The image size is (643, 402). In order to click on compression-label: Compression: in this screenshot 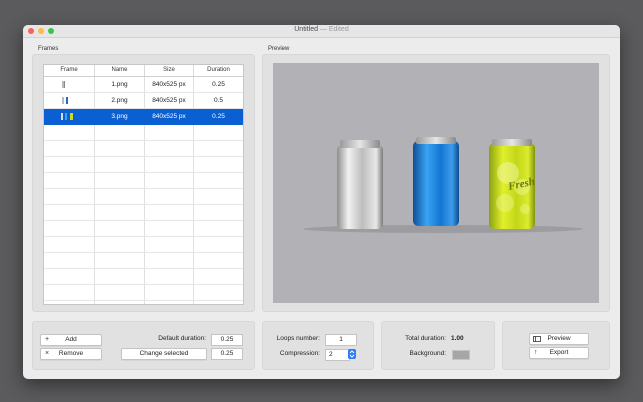, I will do `click(299, 353)`.